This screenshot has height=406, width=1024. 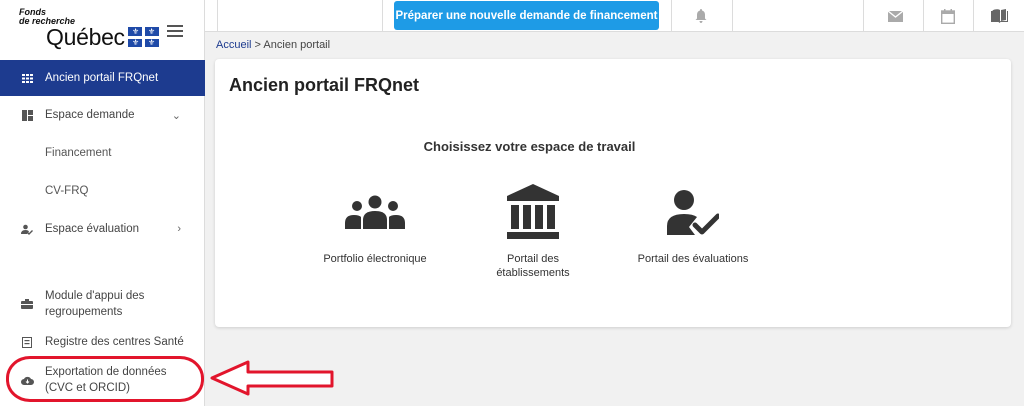 What do you see at coordinates (95, 304) in the screenshot?
I see `sidebar-item-label: Module d'appui des regroupements` at bounding box center [95, 304].